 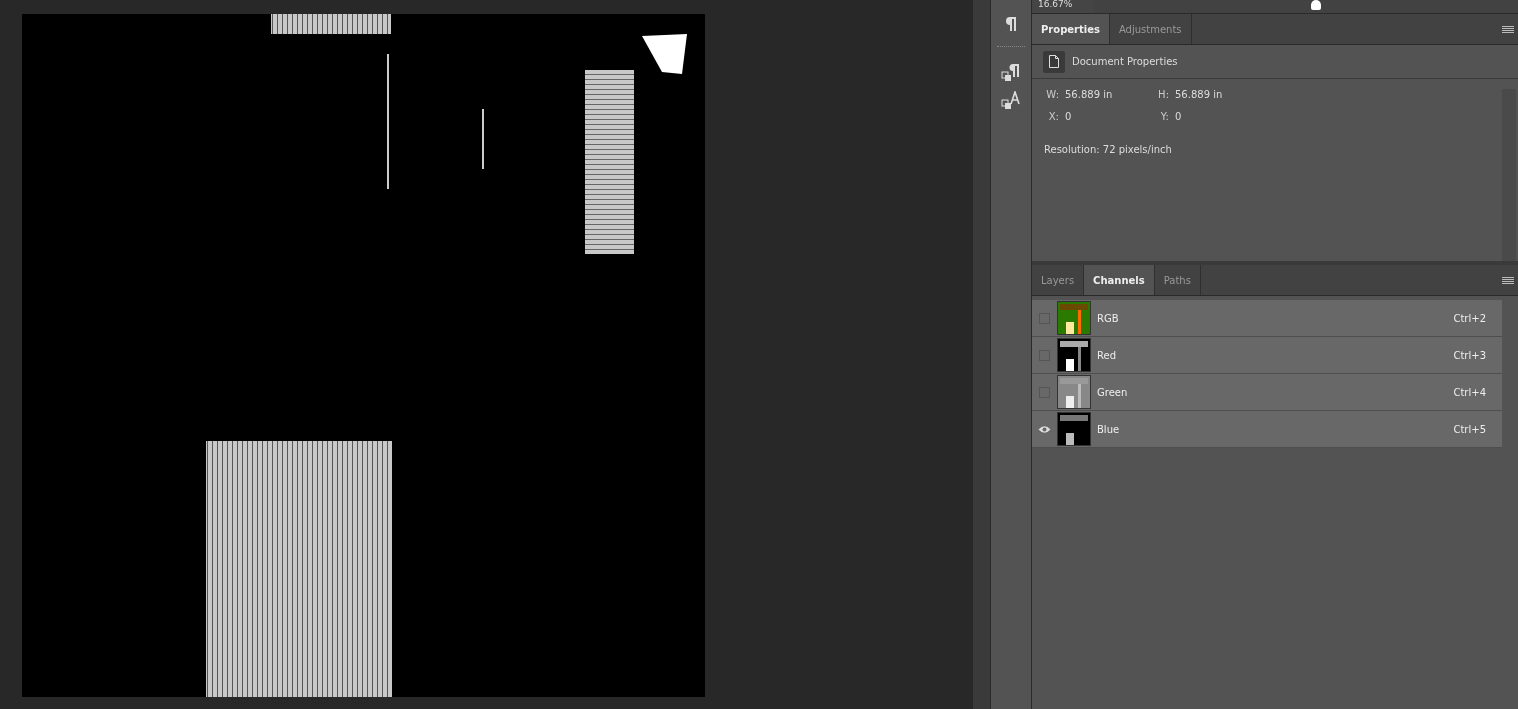 I want to click on document-icon, so click(x=1054, y=61).